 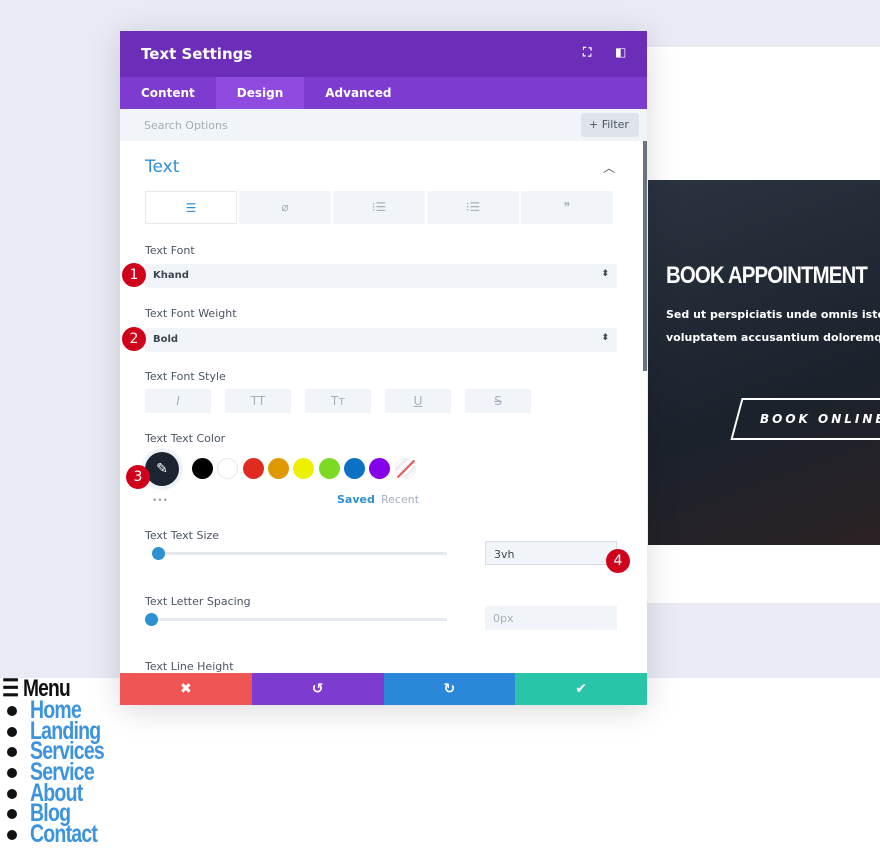 I want to click on align-left-icon: ☰, so click(x=191, y=207).